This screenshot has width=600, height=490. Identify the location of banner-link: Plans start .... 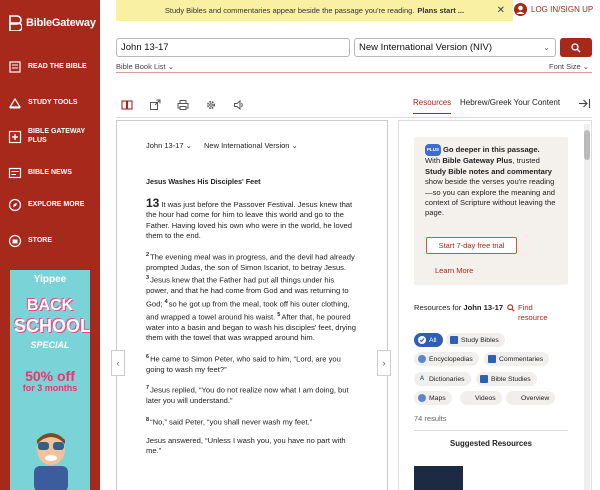
(440, 10).